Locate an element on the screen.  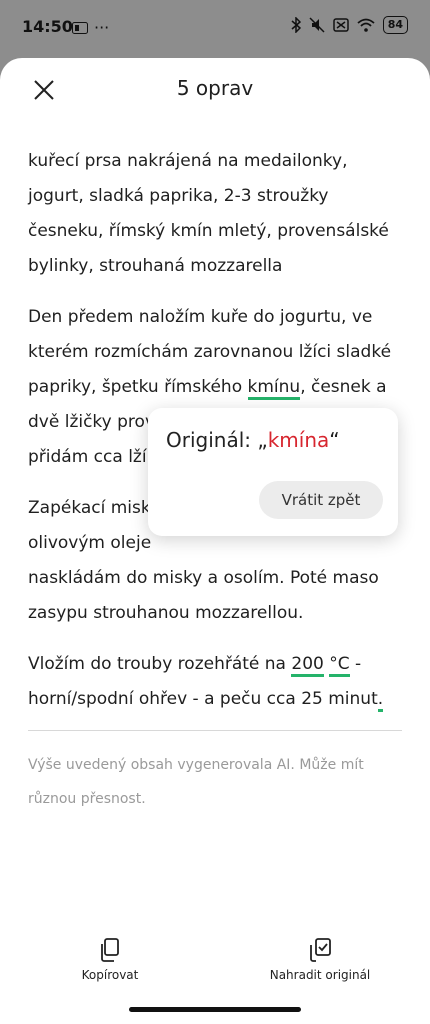
correction-popup: Originál: „kmína“ Vrátit zpět is located at coordinates (273, 472).